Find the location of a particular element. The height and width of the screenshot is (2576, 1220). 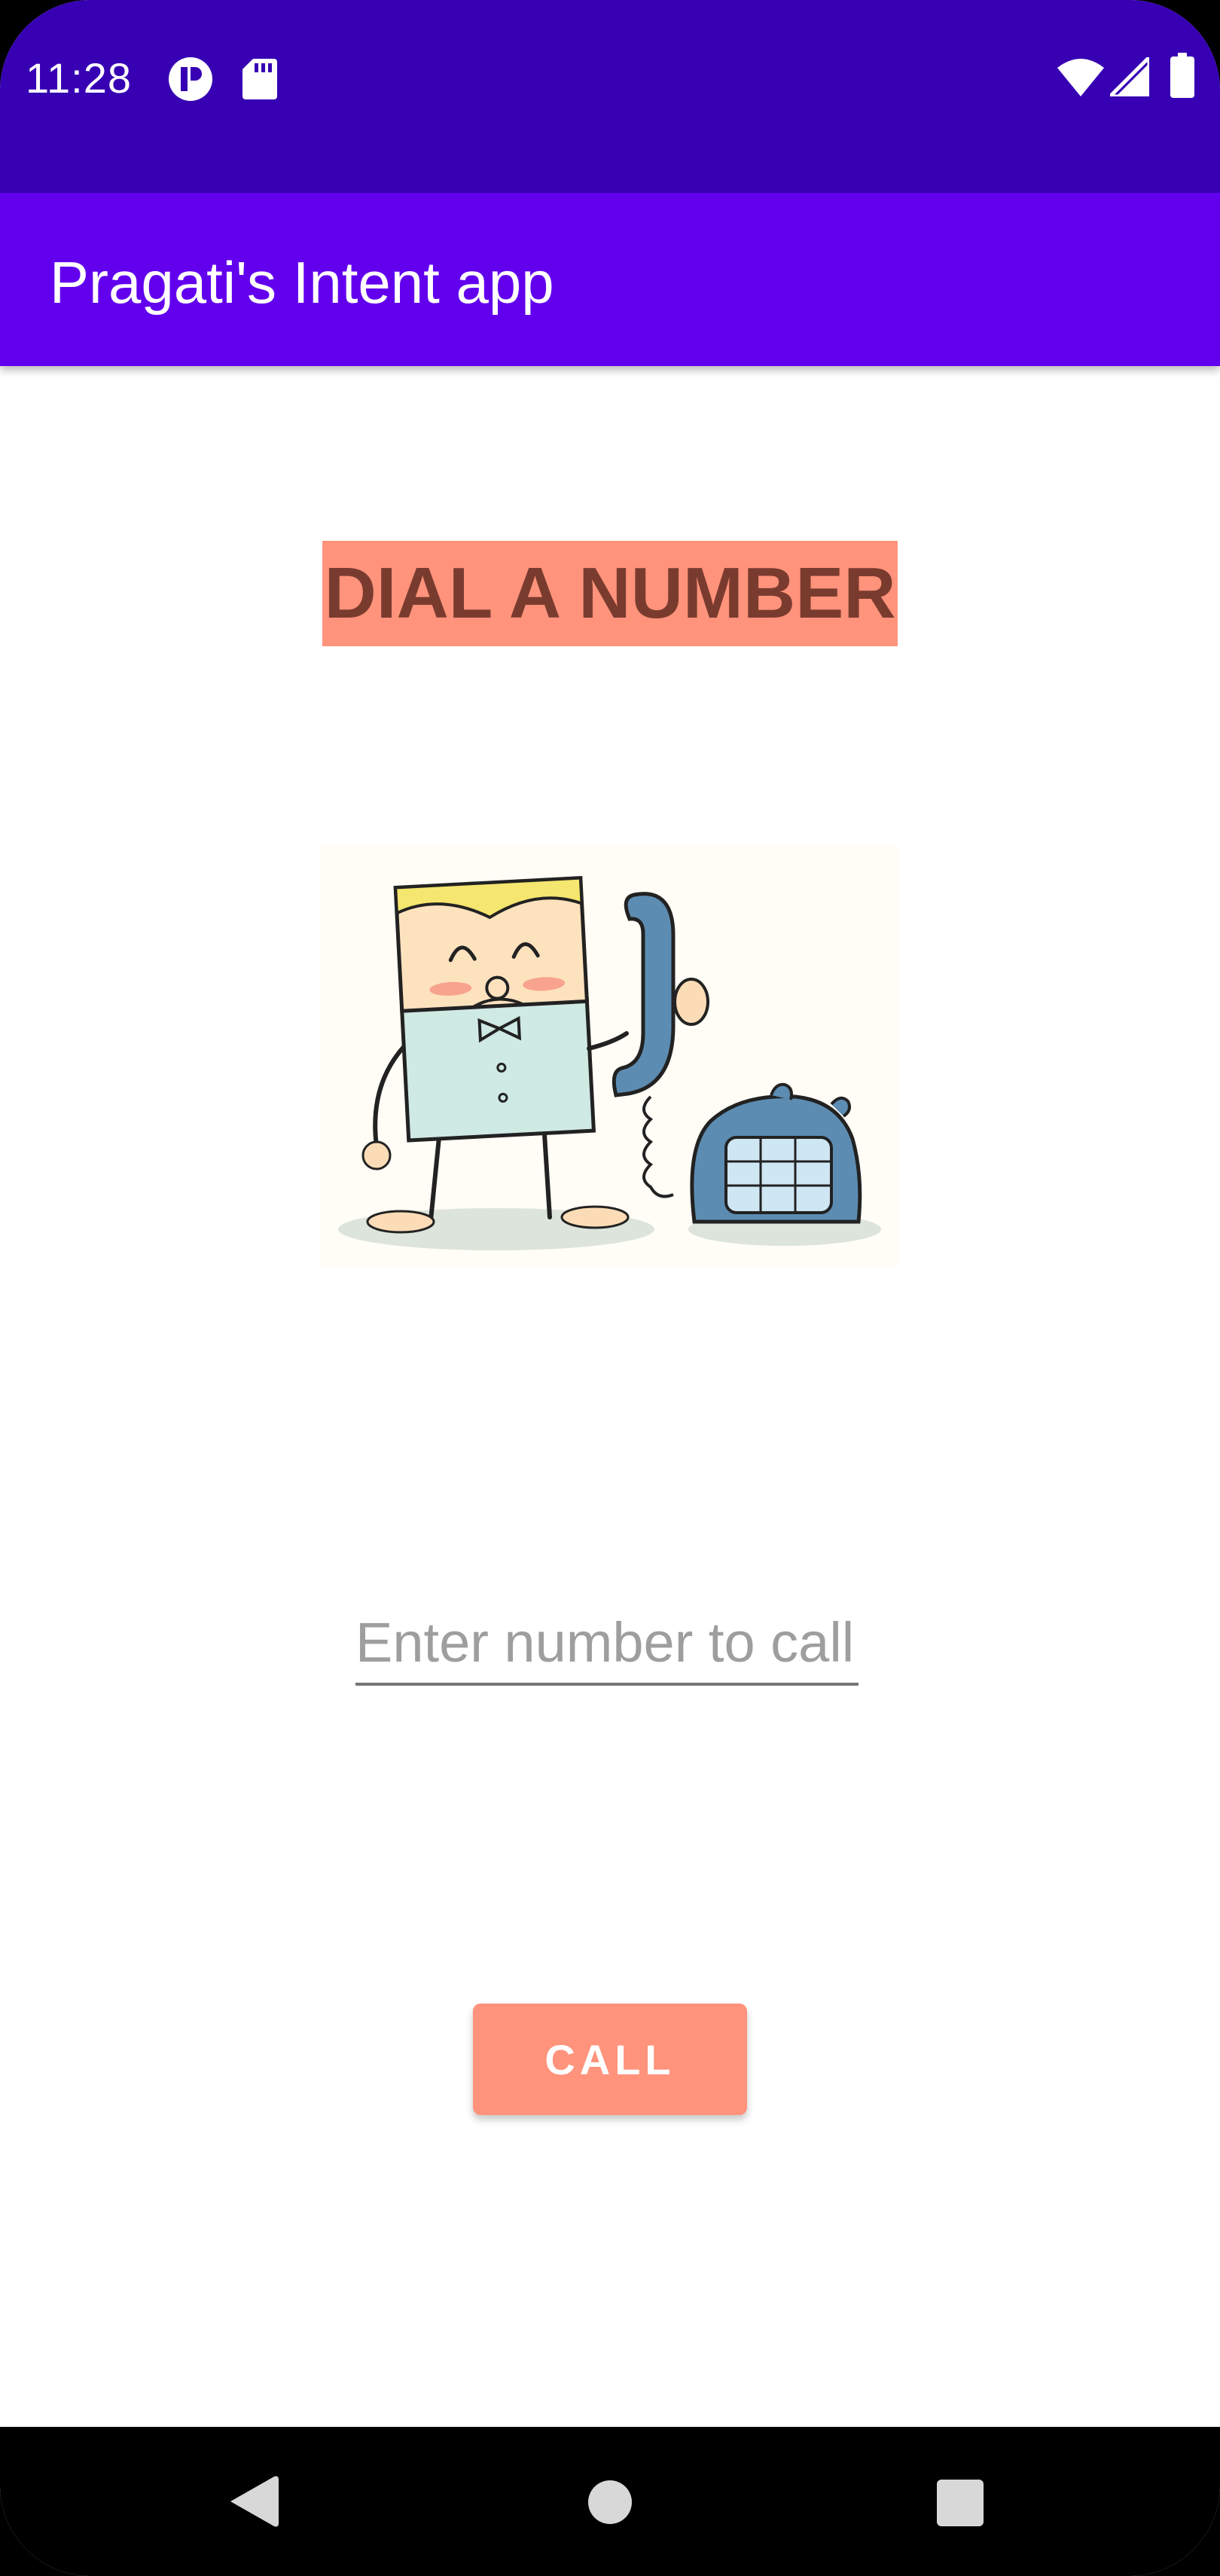

app-bar: Pragati's Intent app is located at coordinates (610, 280).